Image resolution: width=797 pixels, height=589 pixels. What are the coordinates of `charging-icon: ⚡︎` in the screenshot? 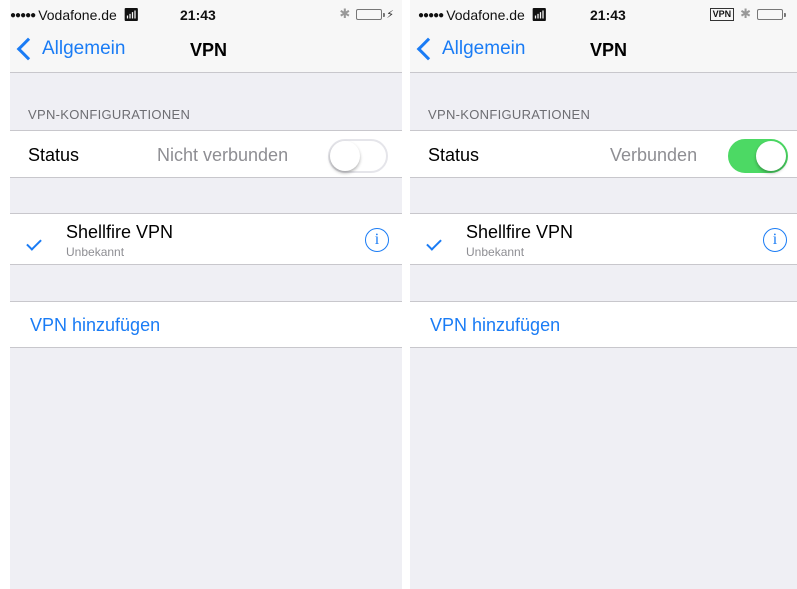 It's located at (390, 14).